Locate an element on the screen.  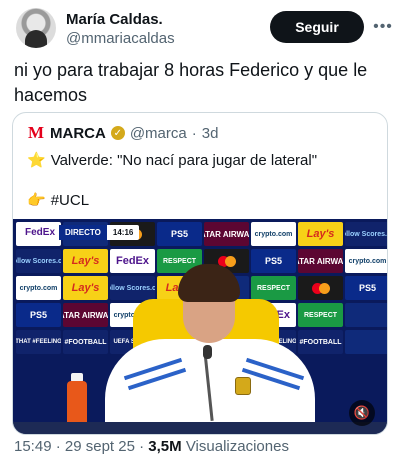
tweet-header: María Caldas. @mmariacaldas Seguir ••• is located at coordinates (204, 29).